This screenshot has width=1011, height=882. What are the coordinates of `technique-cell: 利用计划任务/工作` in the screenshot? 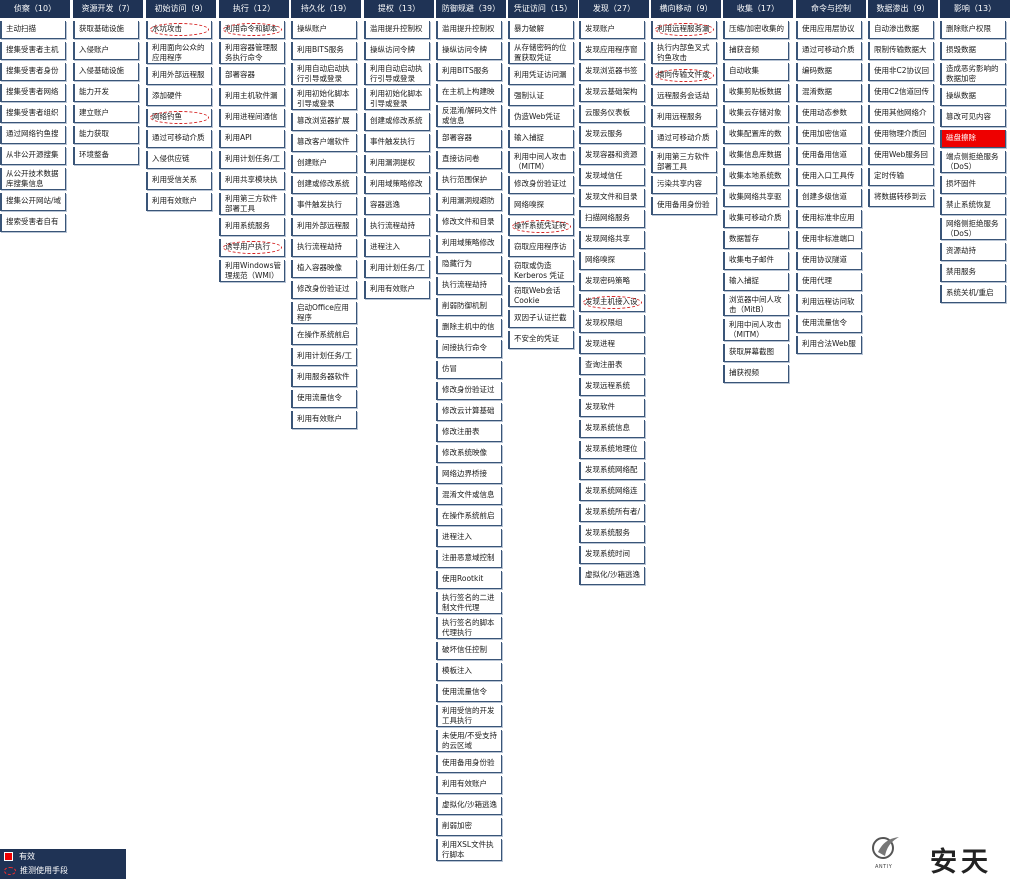 It's located at (397, 269).